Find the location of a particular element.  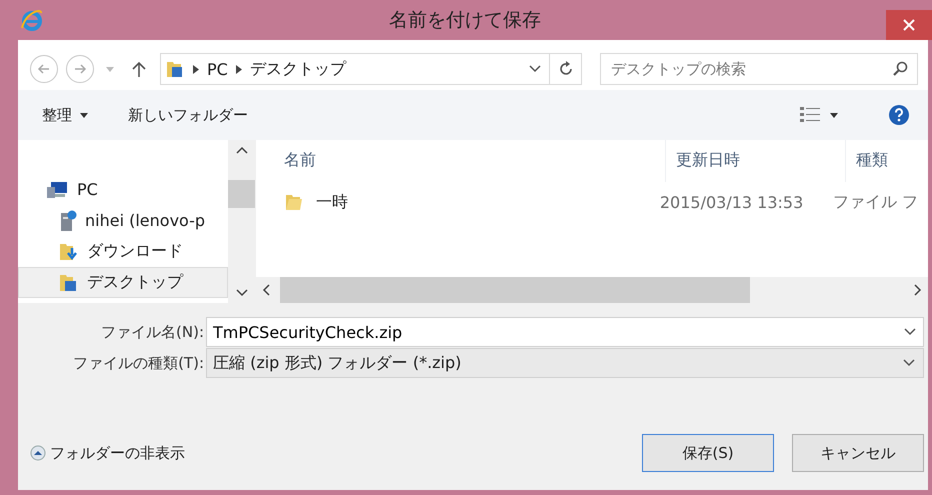

computer-icon is located at coordinates (58, 189).